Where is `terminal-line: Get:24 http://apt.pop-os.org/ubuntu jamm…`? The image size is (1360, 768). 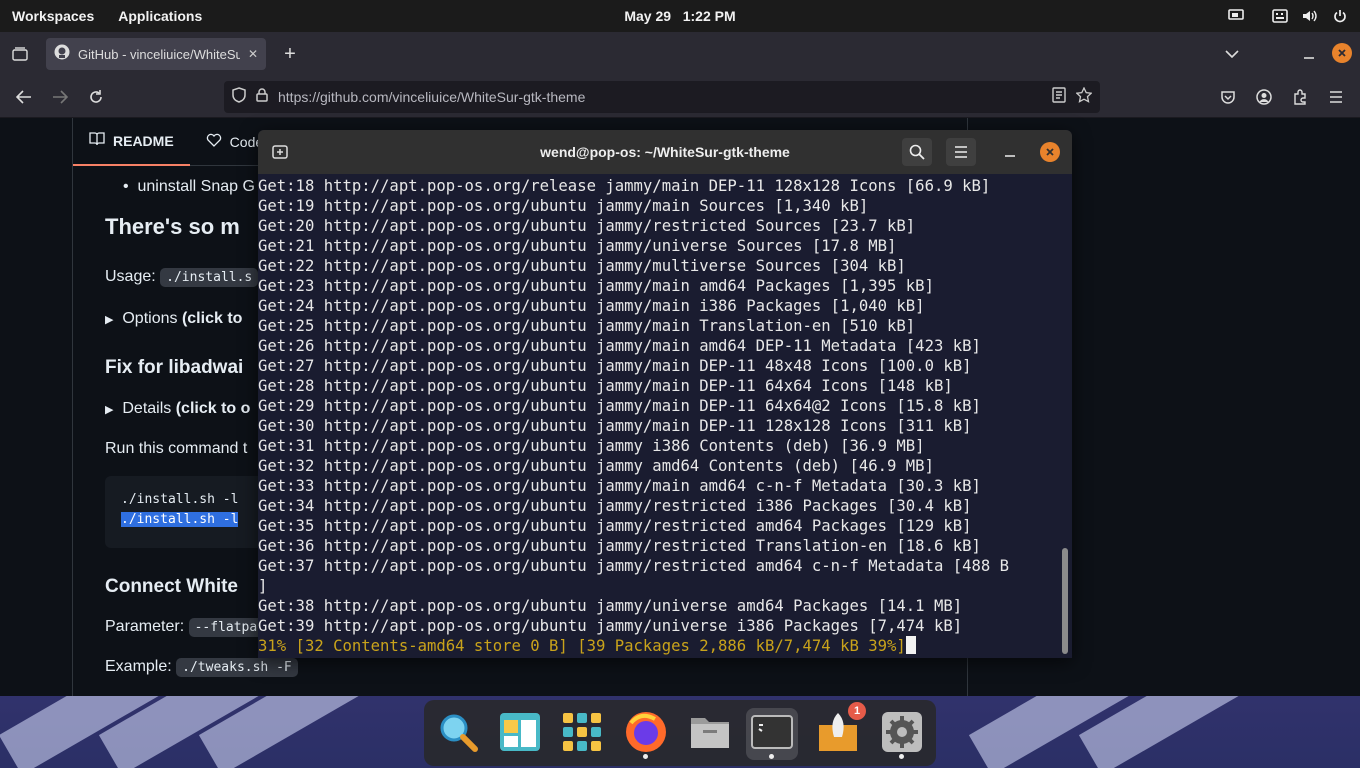
terminal-line: Get:24 http://apt.pop-os.org/ubuntu jamm… is located at coordinates (591, 306).